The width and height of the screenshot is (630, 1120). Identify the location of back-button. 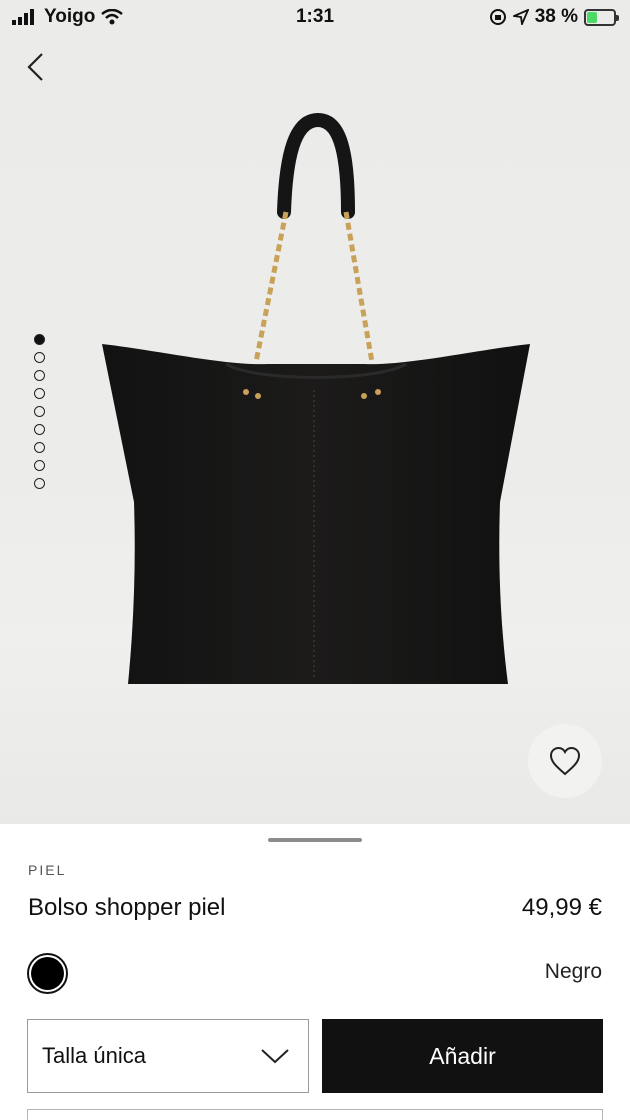
(37, 67).